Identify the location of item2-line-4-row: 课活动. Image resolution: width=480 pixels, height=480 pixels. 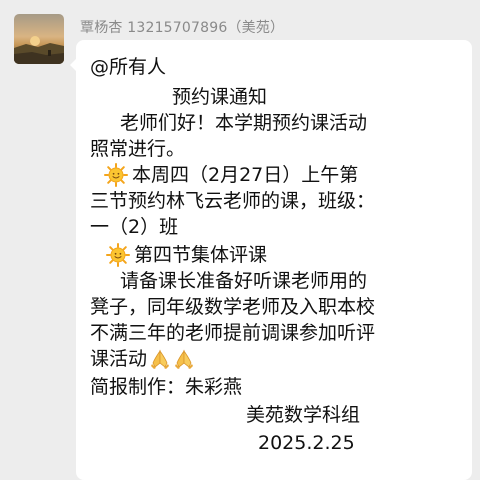
(142, 359).